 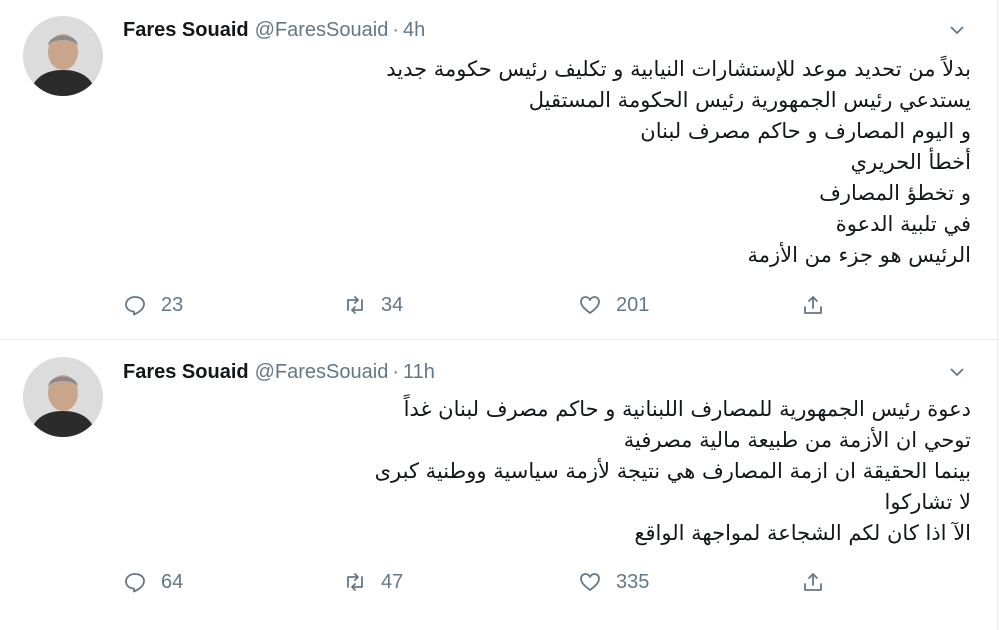 What do you see at coordinates (373, 305) in the screenshot?
I see `retweet-button: 34` at bounding box center [373, 305].